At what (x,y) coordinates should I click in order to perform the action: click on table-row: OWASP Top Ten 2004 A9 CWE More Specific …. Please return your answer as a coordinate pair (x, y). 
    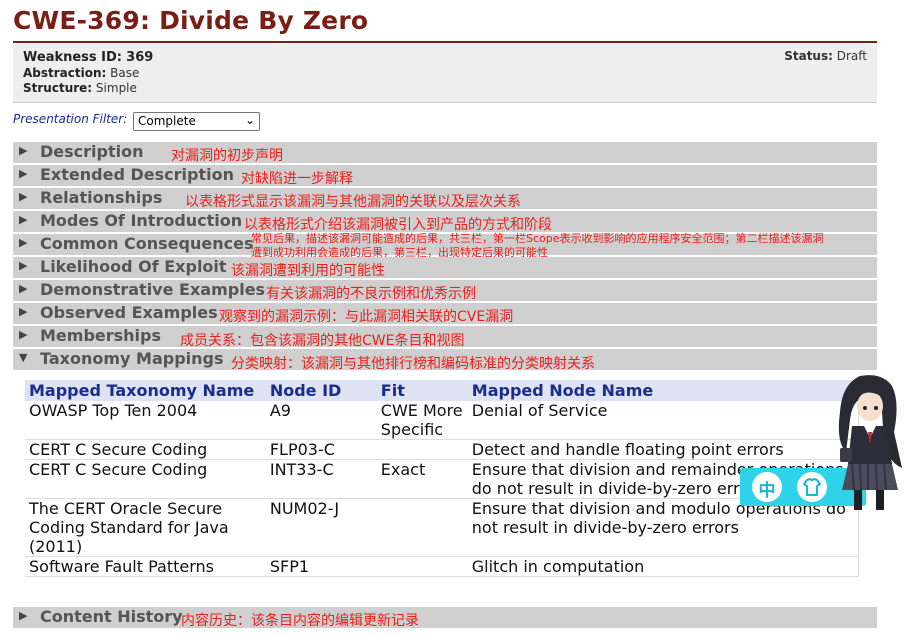
    Looking at the image, I should click on (442, 420).